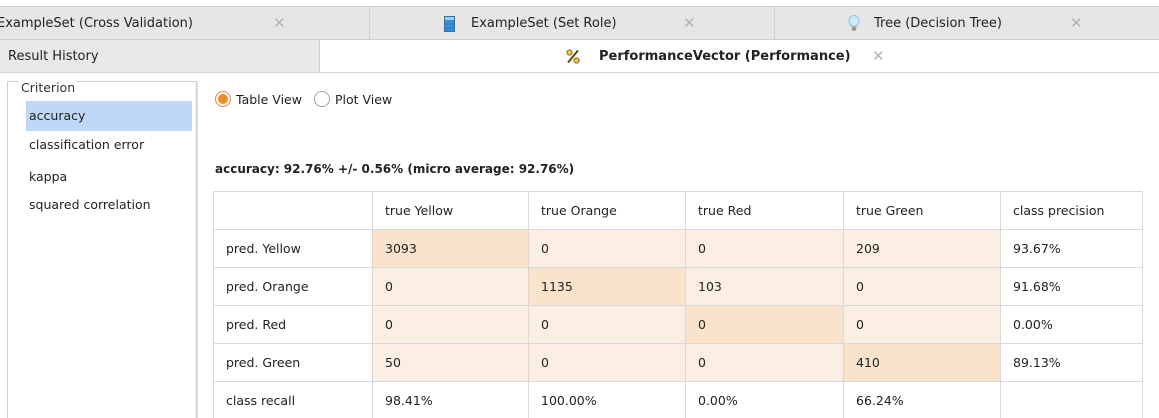  I want to click on table-view-radio: Table View, so click(258, 99).